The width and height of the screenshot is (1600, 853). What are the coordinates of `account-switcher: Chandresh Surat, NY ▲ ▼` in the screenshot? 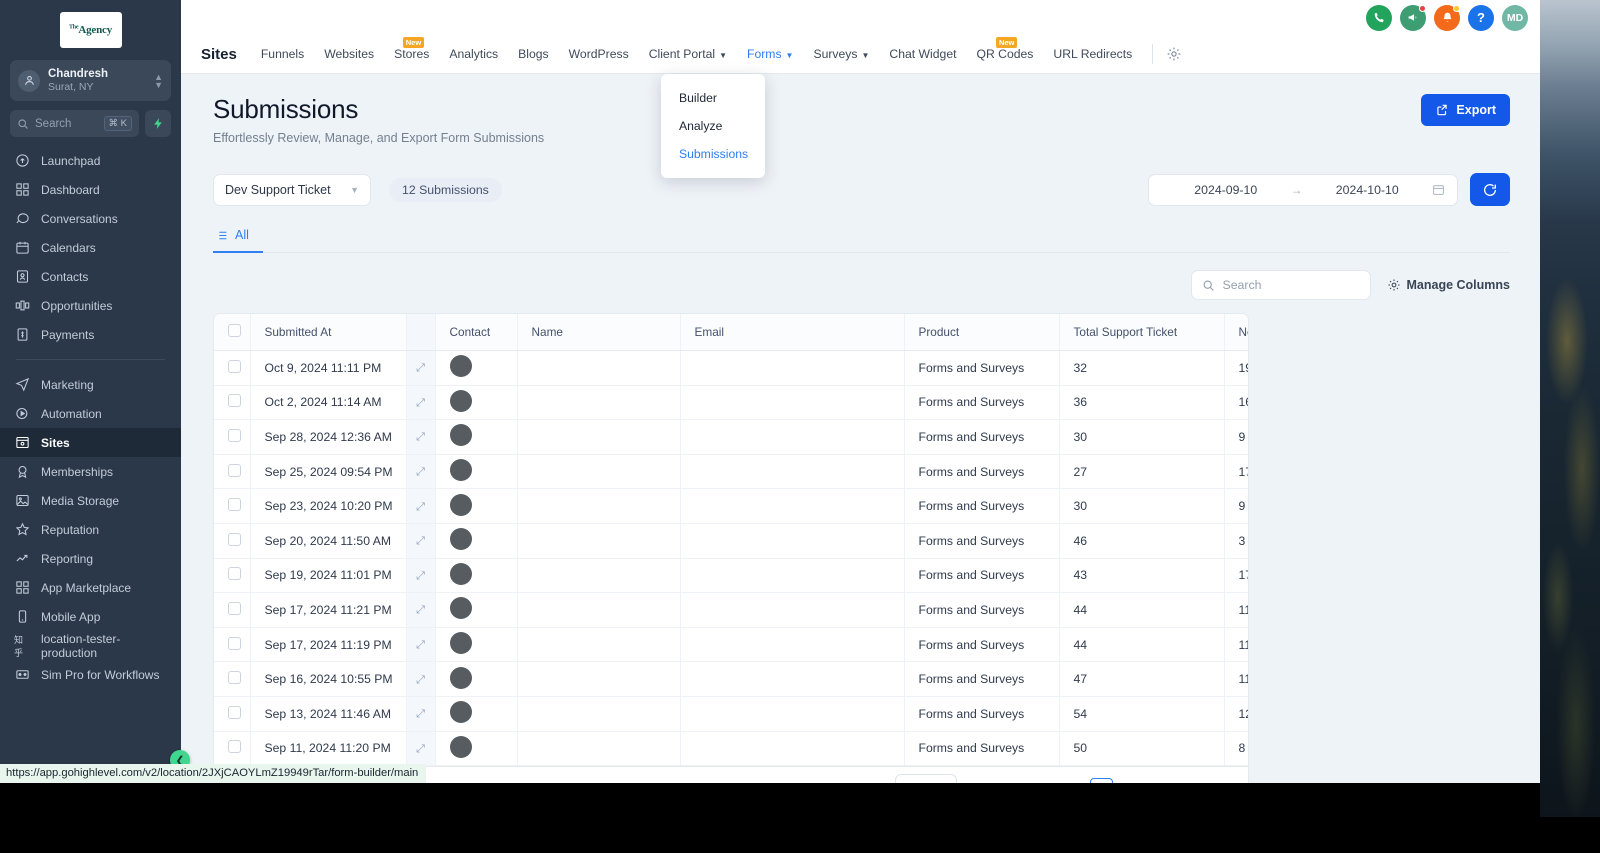 It's located at (90, 80).